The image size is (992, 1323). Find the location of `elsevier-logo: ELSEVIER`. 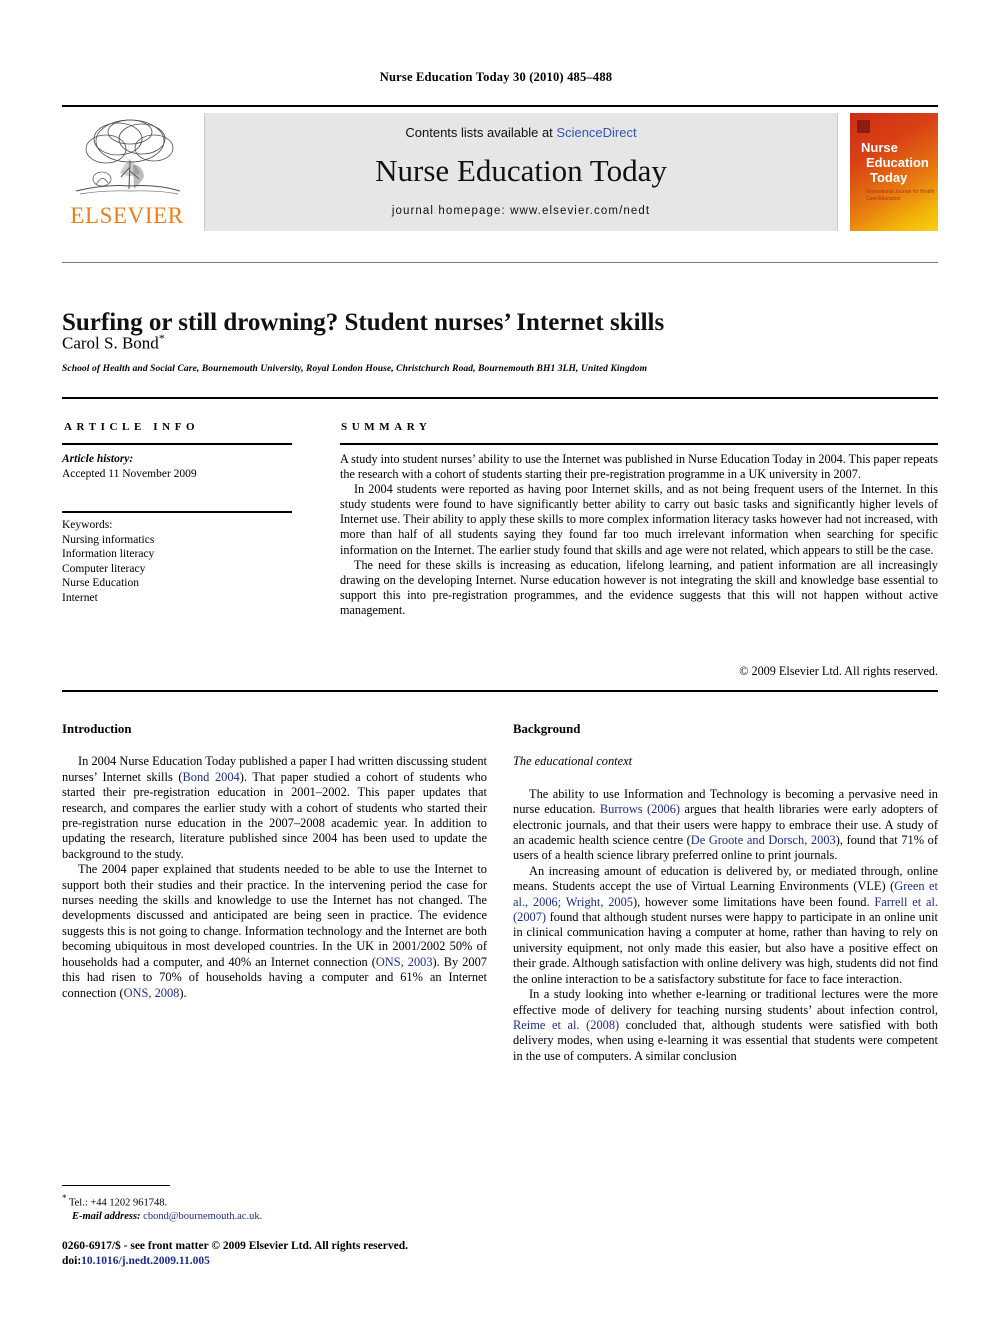

elsevier-logo: ELSEVIER is located at coordinates (127, 172).